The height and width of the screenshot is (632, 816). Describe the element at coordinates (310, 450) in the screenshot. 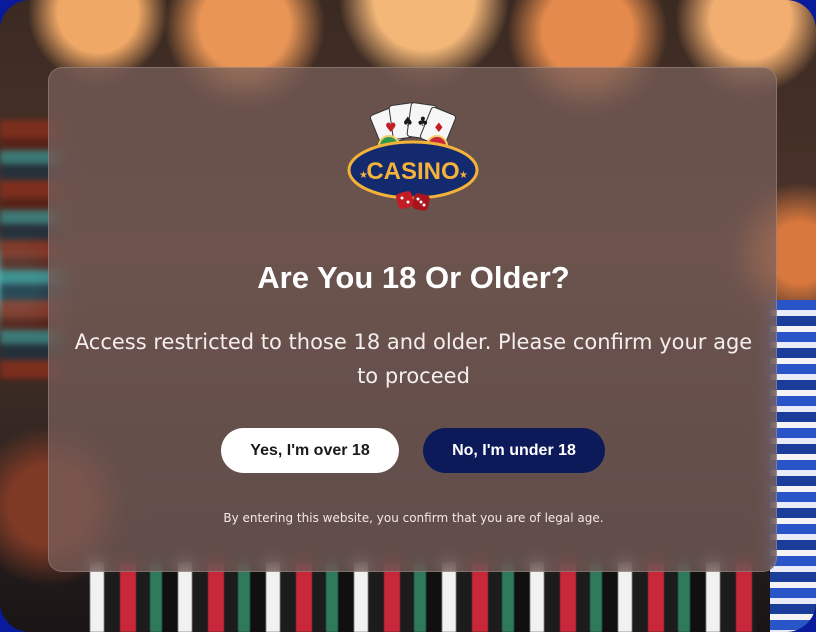

I see `confirm-over-18-button: Yes, I'm over 18` at that location.